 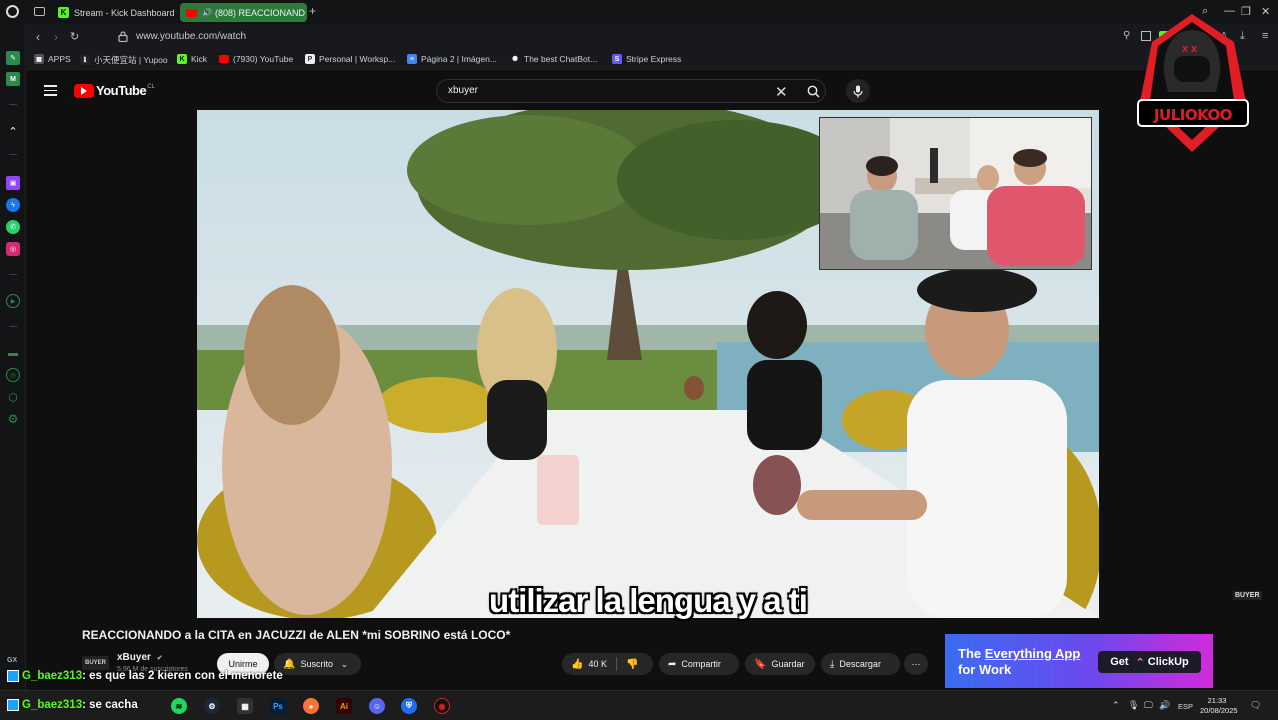 I want to click on like-count: 40 K, so click(x=597, y=664).